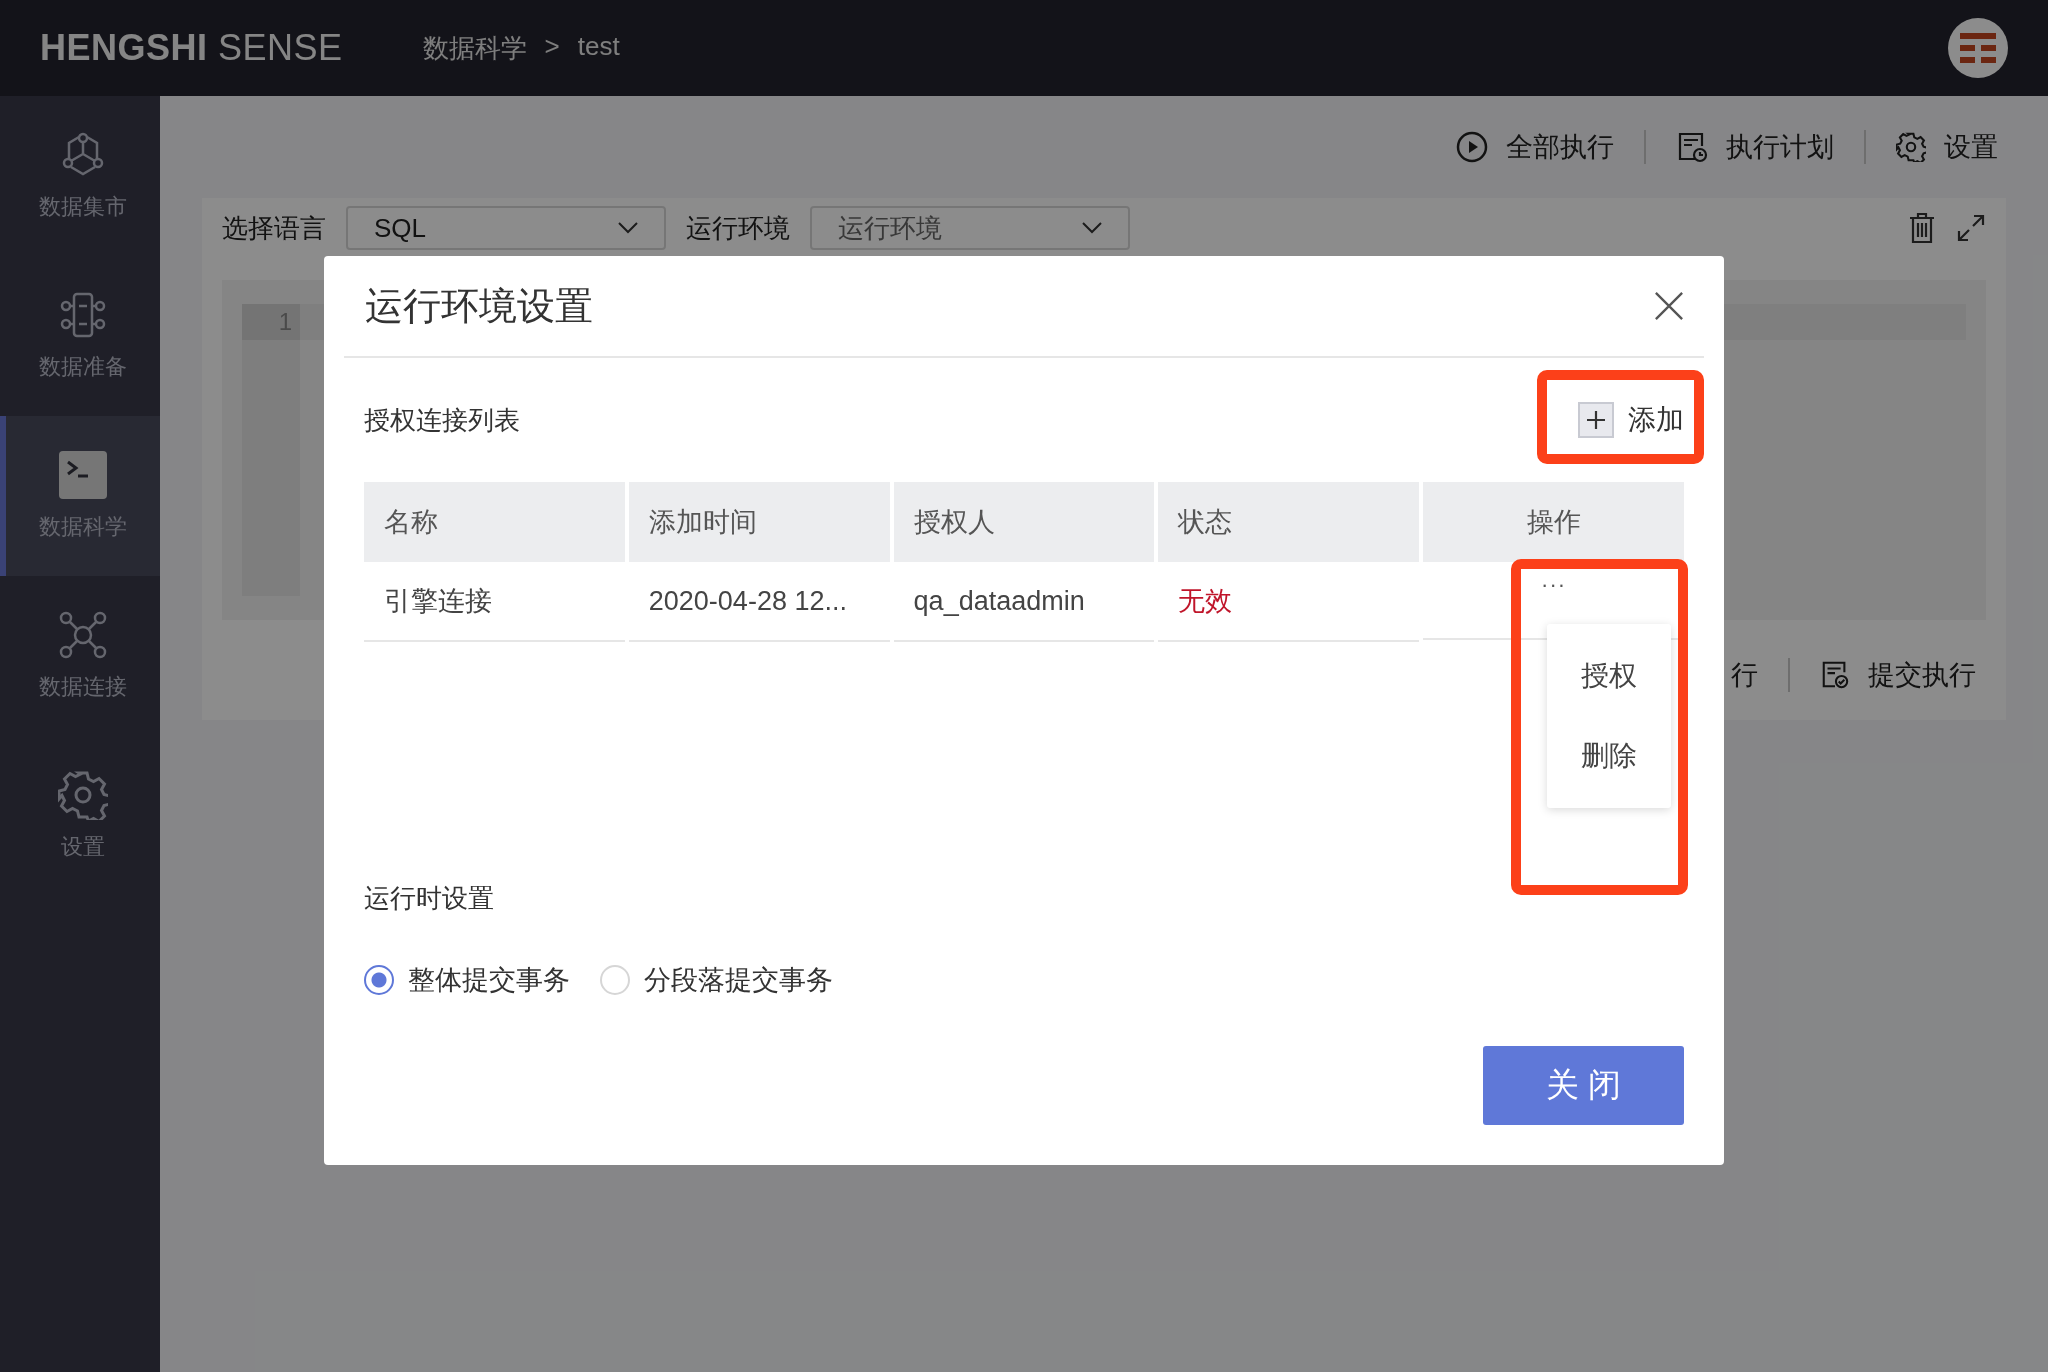 The image size is (2048, 1372). I want to click on sidebar-item: 数据连接, so click(80, 656).